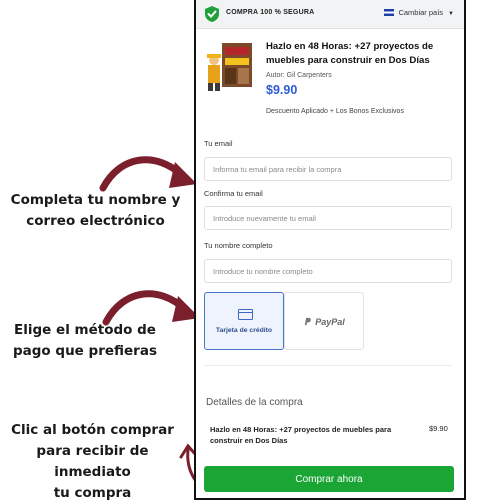 The width and height of the screenshot is (500, 504). I want to click on buy-now-button: Comprar ahora, so click(329, 479).